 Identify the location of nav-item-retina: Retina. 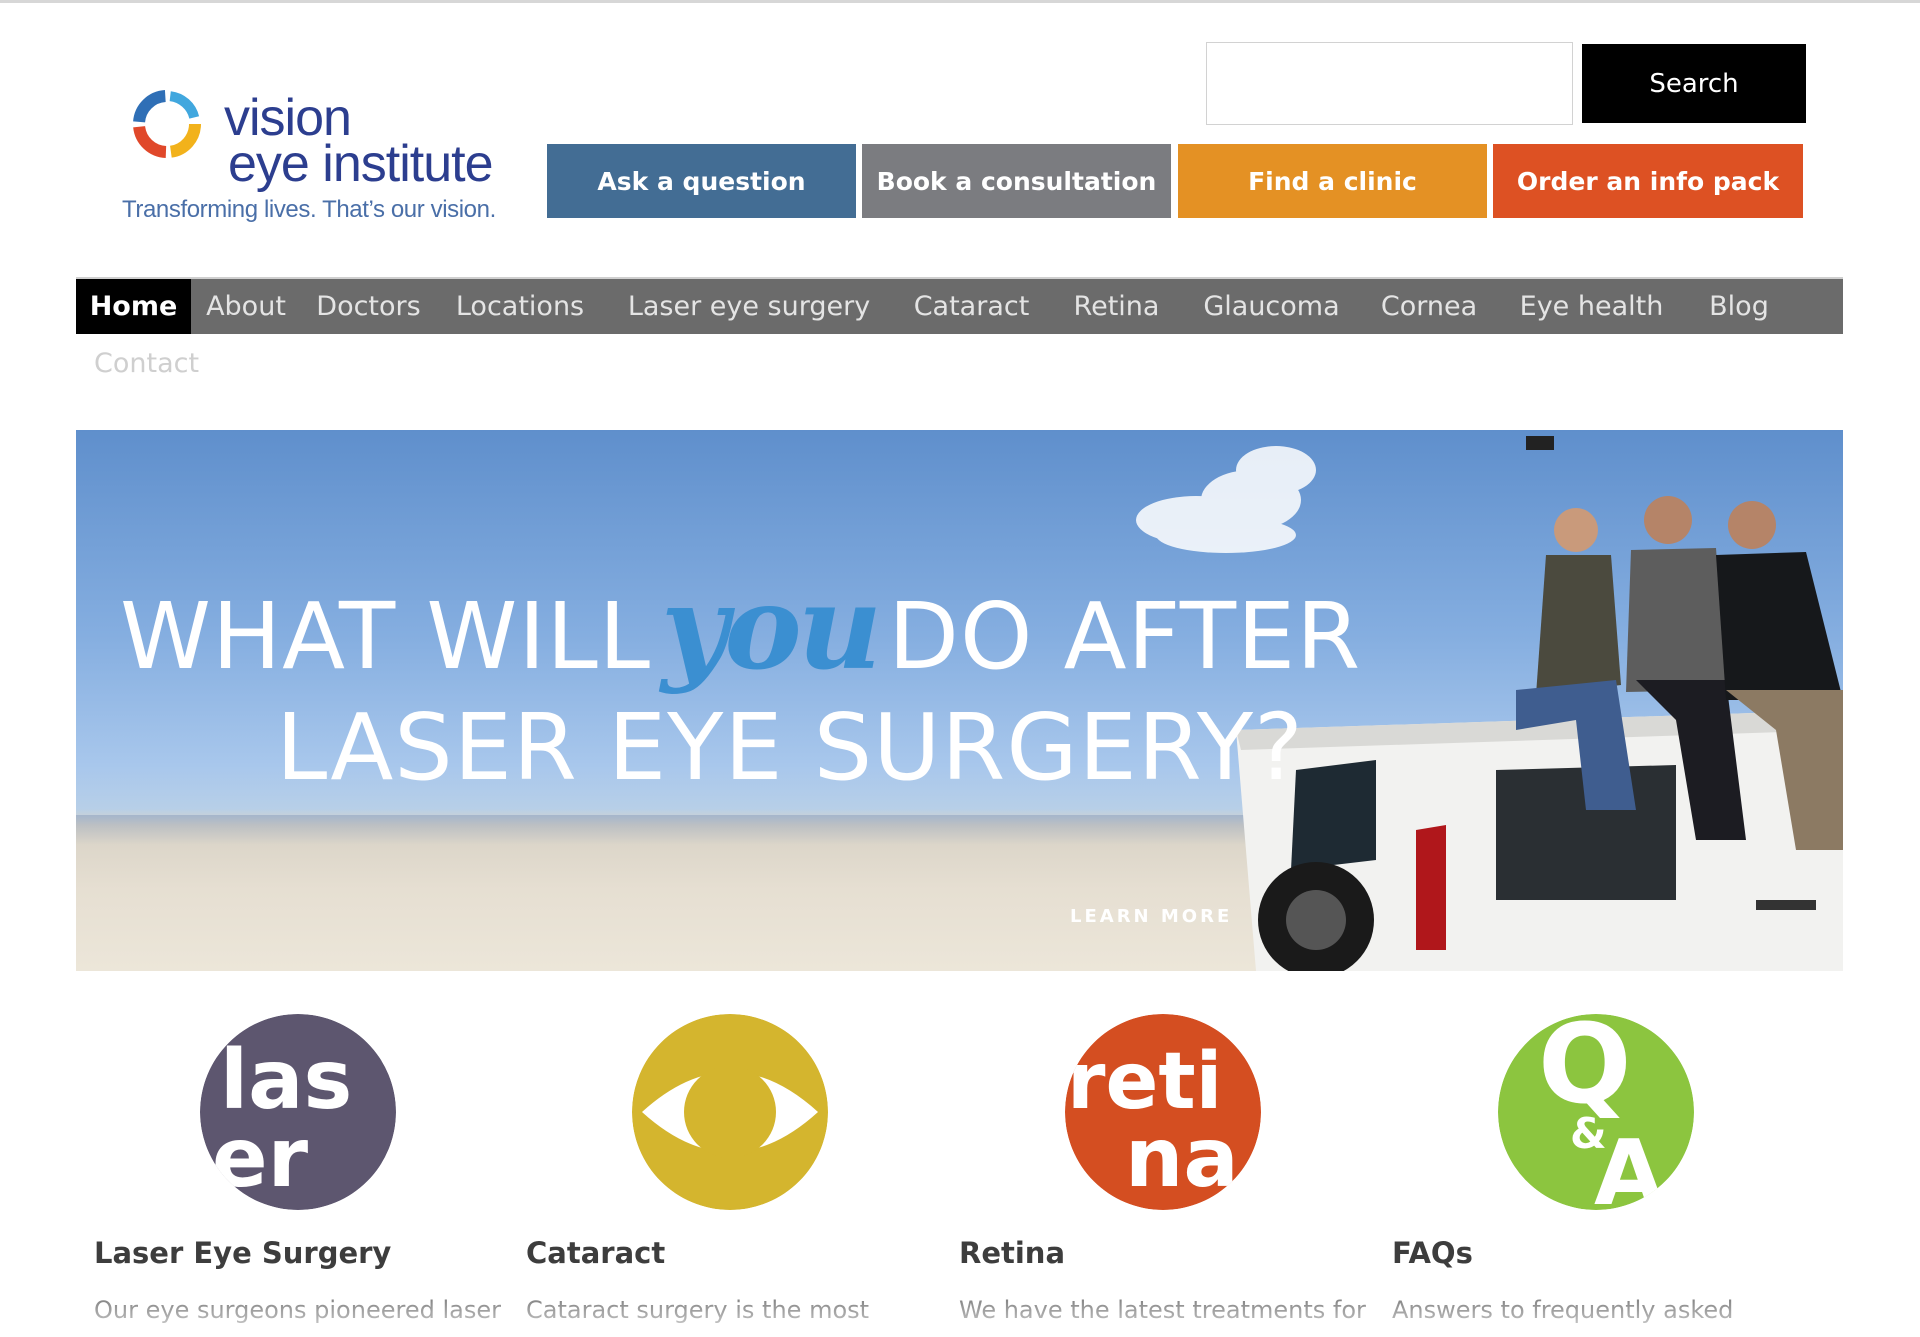
(1116, 306).